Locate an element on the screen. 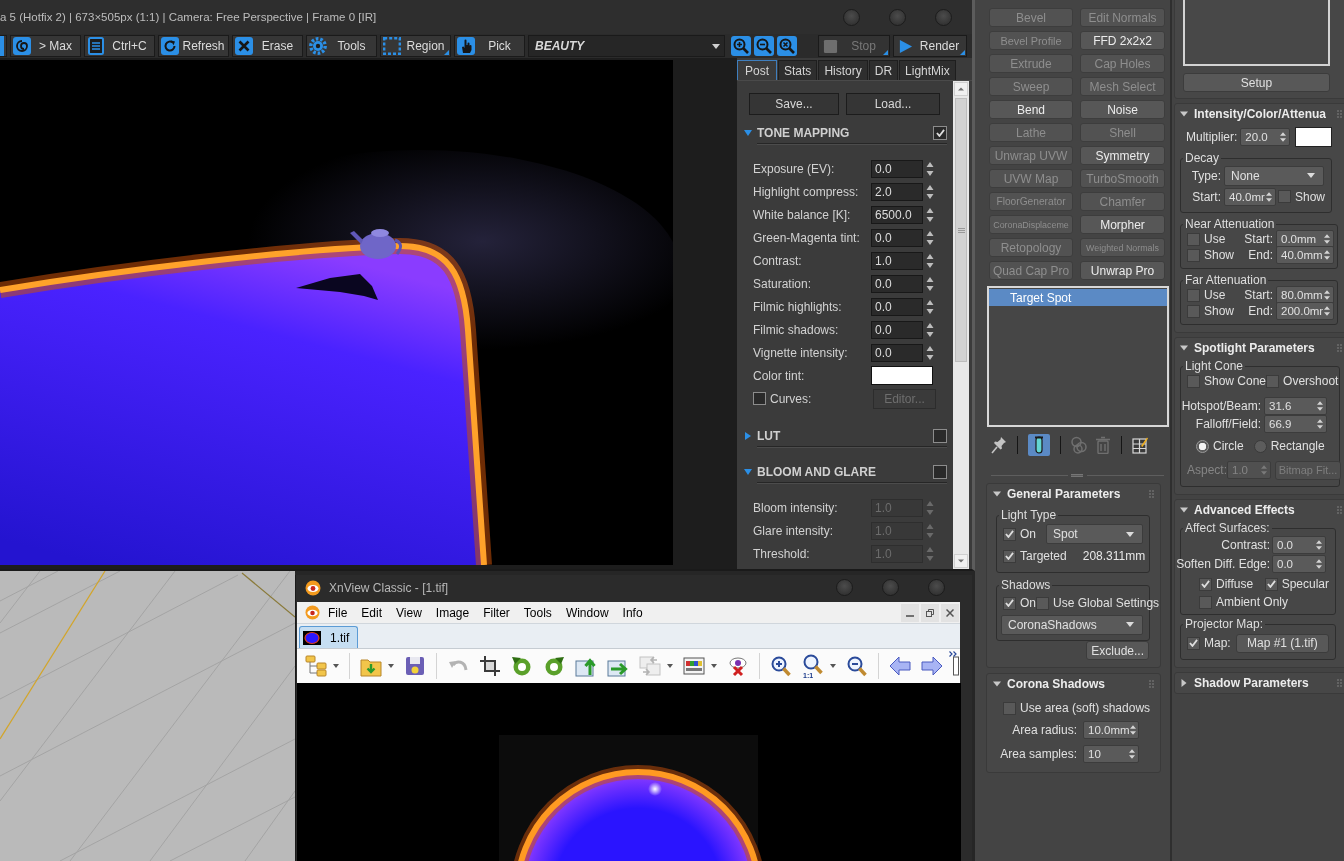 This screenshot has width=1344, height=861. tab: Stats is located at coordinates (798, 70).